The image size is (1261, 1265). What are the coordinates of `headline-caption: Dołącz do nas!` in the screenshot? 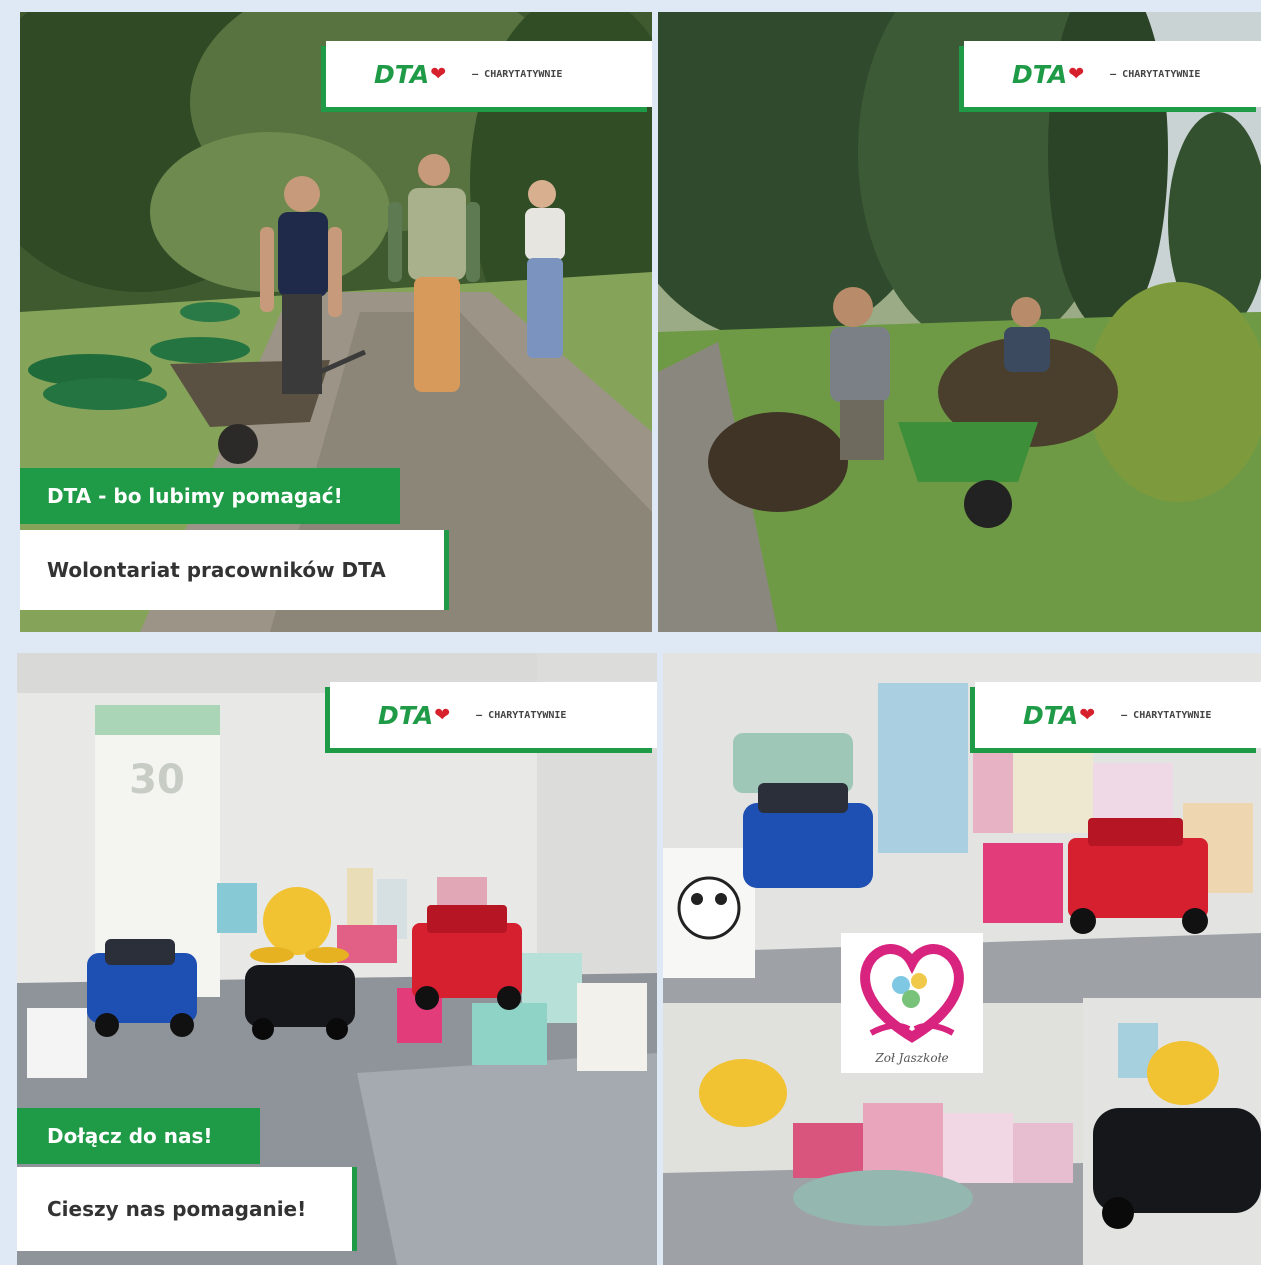 It's located at (138, 1136).